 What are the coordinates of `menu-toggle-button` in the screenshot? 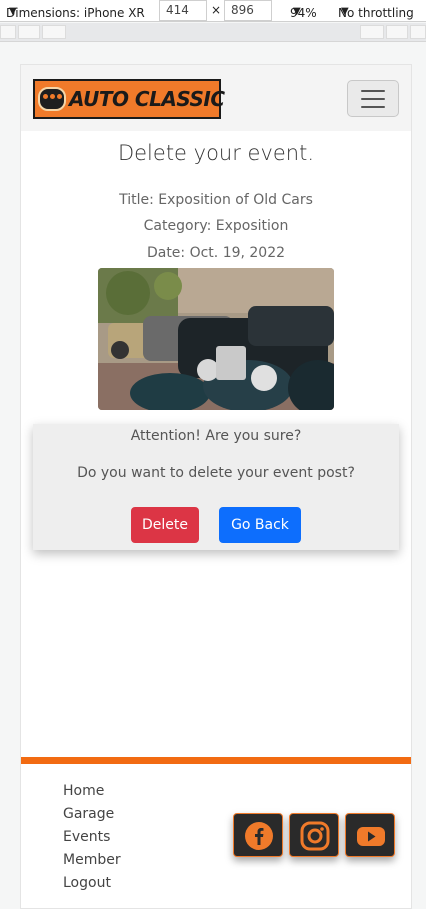 It's located at (373, 98).